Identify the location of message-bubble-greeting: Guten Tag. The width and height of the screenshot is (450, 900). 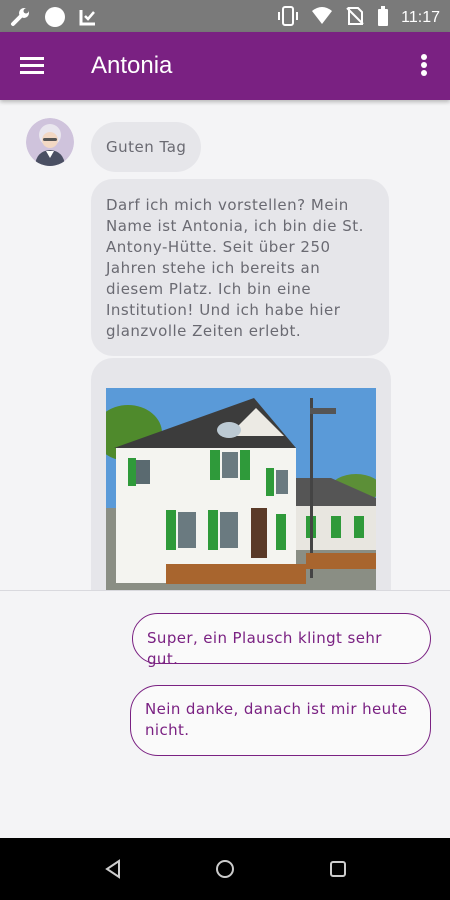
(146, 147).